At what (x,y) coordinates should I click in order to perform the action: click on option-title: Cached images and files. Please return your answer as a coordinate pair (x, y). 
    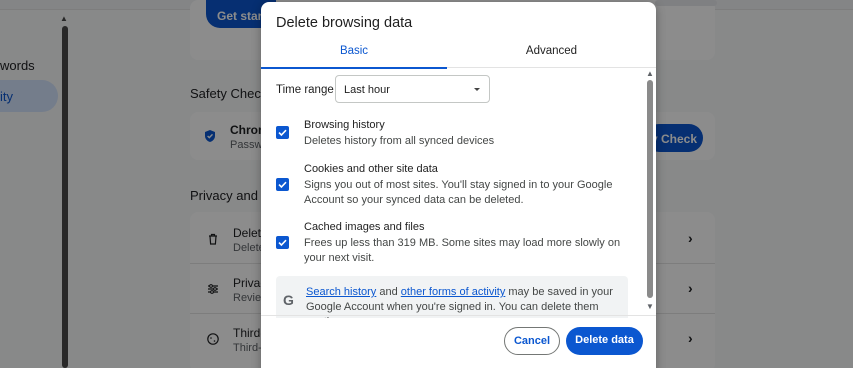
    Looking at the image, I should click on (364, 227).